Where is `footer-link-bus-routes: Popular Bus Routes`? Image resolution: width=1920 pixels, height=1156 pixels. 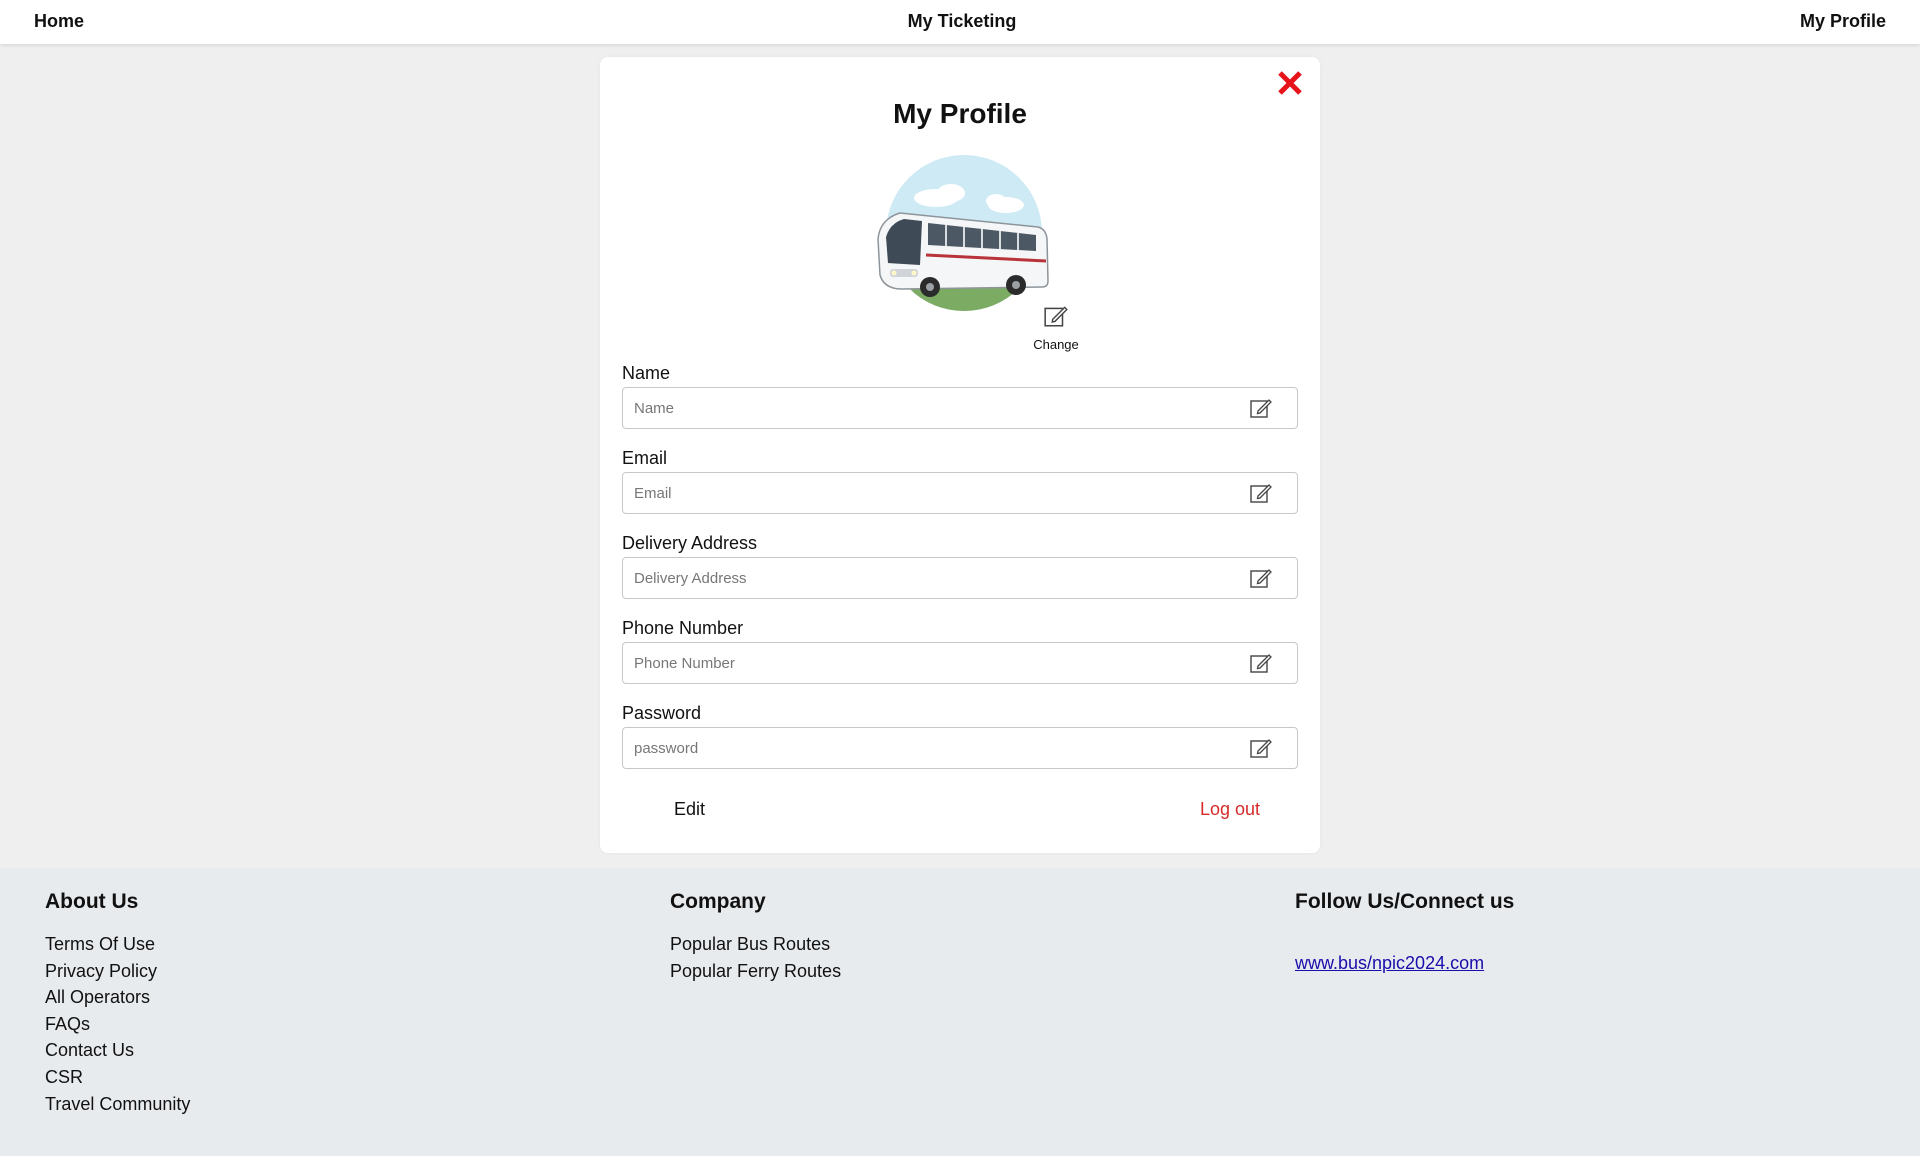
footer-link-bus-routes: Popular Bus Routes is located at coordinates (755, 944).